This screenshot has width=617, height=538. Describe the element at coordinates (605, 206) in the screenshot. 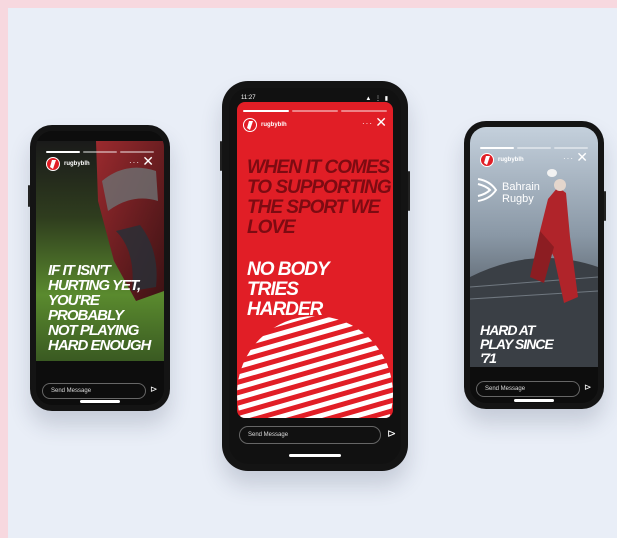

I see `right-phone-power-button` at that location.